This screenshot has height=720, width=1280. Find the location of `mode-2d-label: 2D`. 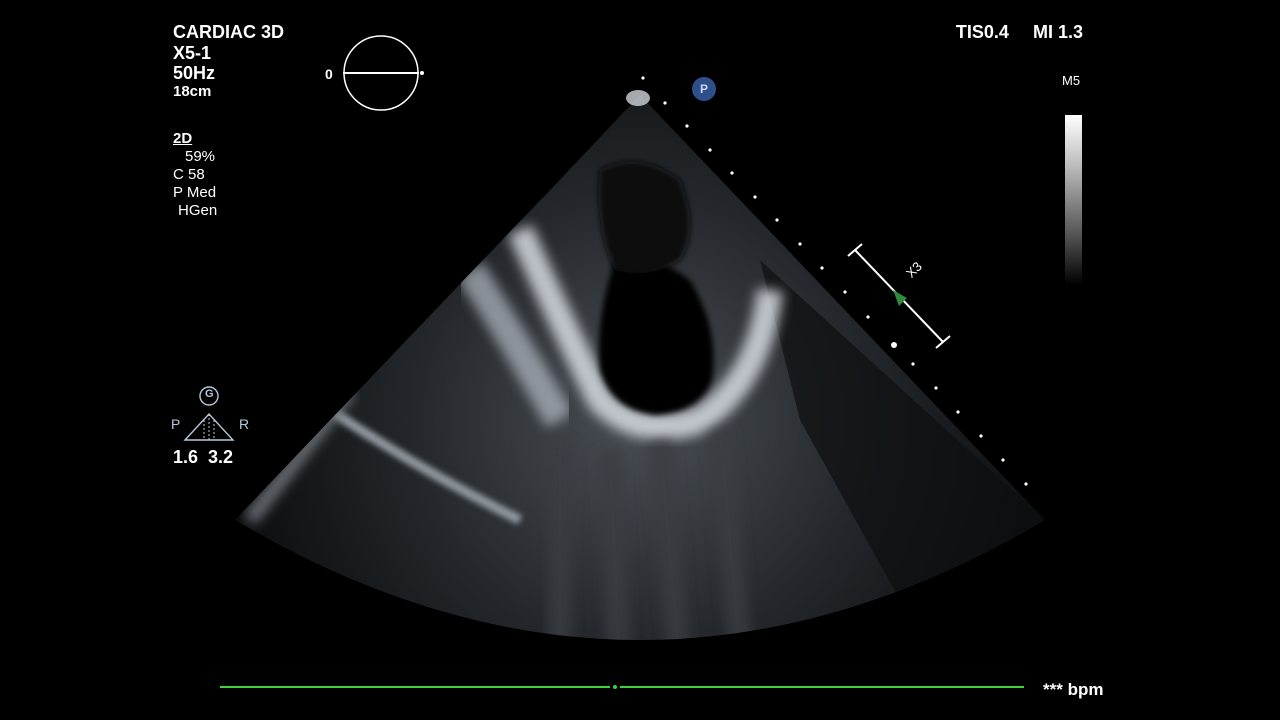

mode-2d-label: 2D is located at coordinates (183, 138).